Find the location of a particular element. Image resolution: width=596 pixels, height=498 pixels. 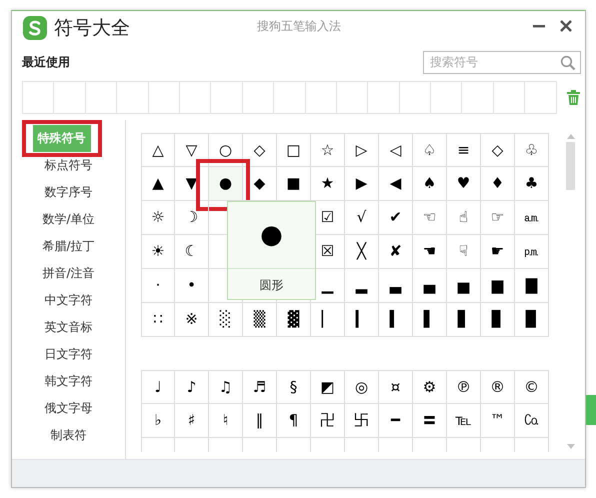

symbol-cell: ✔ is located at coordinates (395, 217).